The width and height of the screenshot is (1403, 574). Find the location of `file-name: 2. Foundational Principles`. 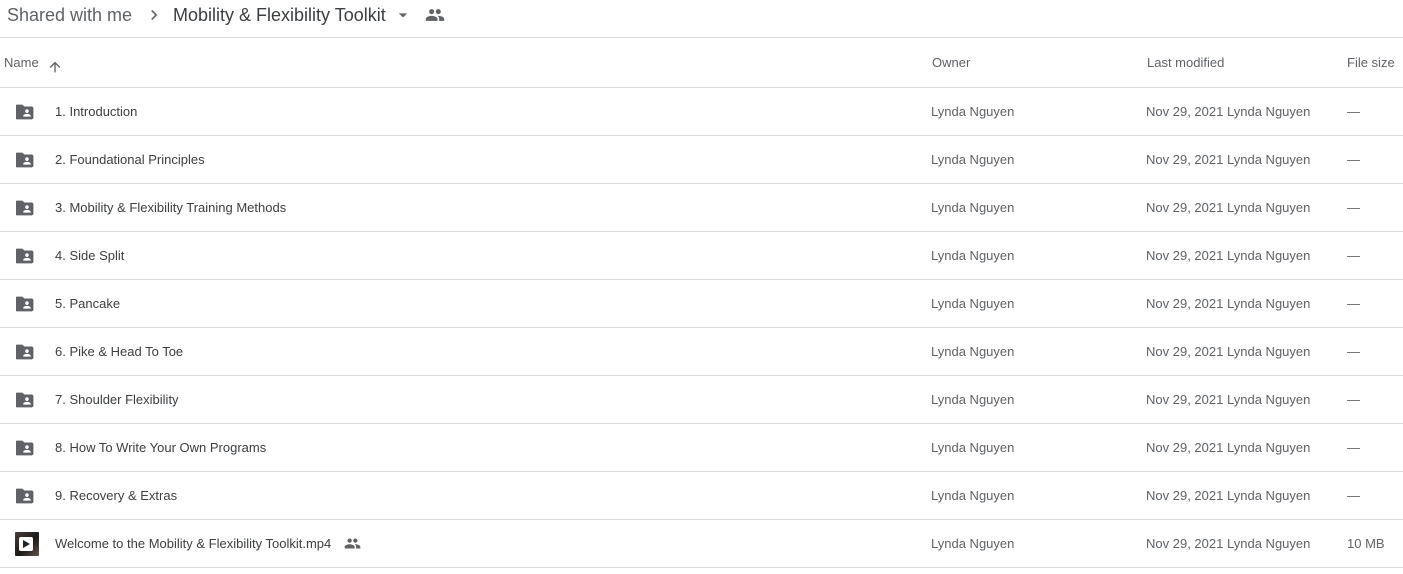

file-name: 2. Foundational Principles is located at coordinates (130, 159).